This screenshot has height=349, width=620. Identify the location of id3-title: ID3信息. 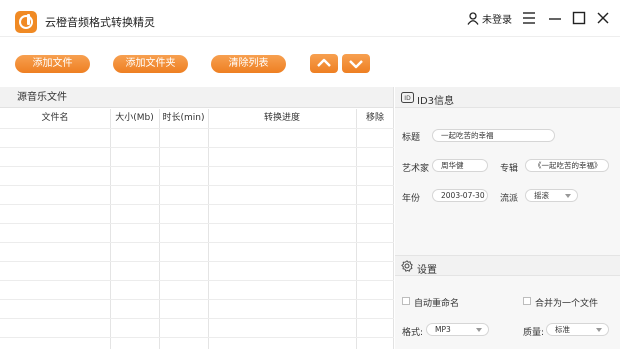
(436, 101).